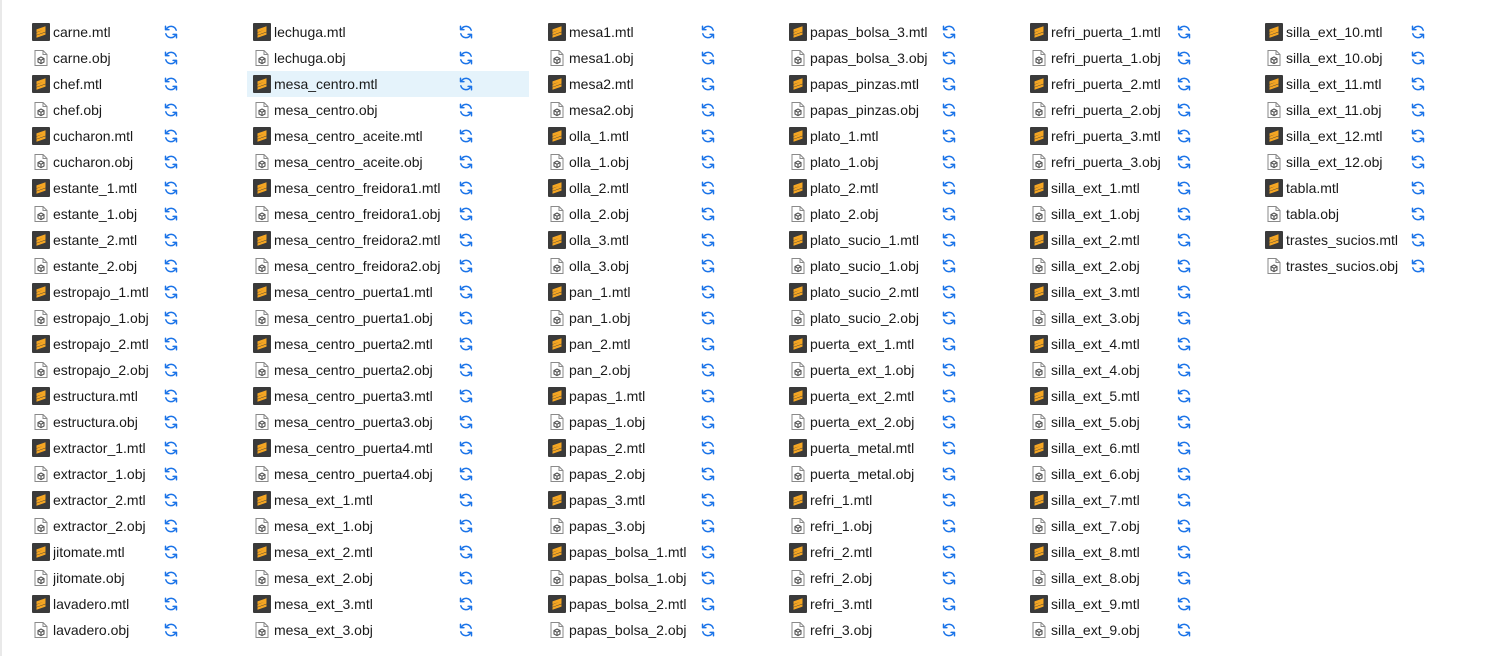 The image size is (1498, 656). What do you see at coordinates (95, 526) in the screenshot?
I see `file-item: extractor_2.obj` at bounding box center [95, 526].